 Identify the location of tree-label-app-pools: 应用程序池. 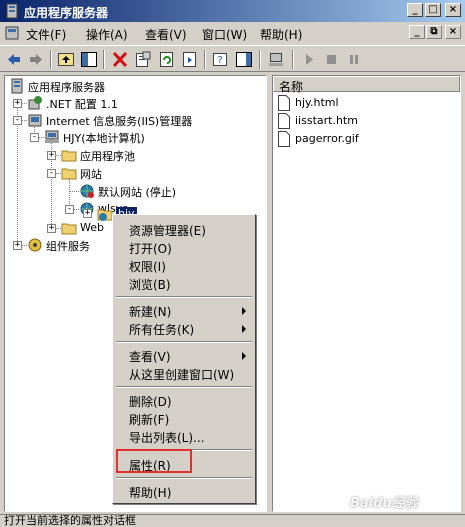
(107, 156).